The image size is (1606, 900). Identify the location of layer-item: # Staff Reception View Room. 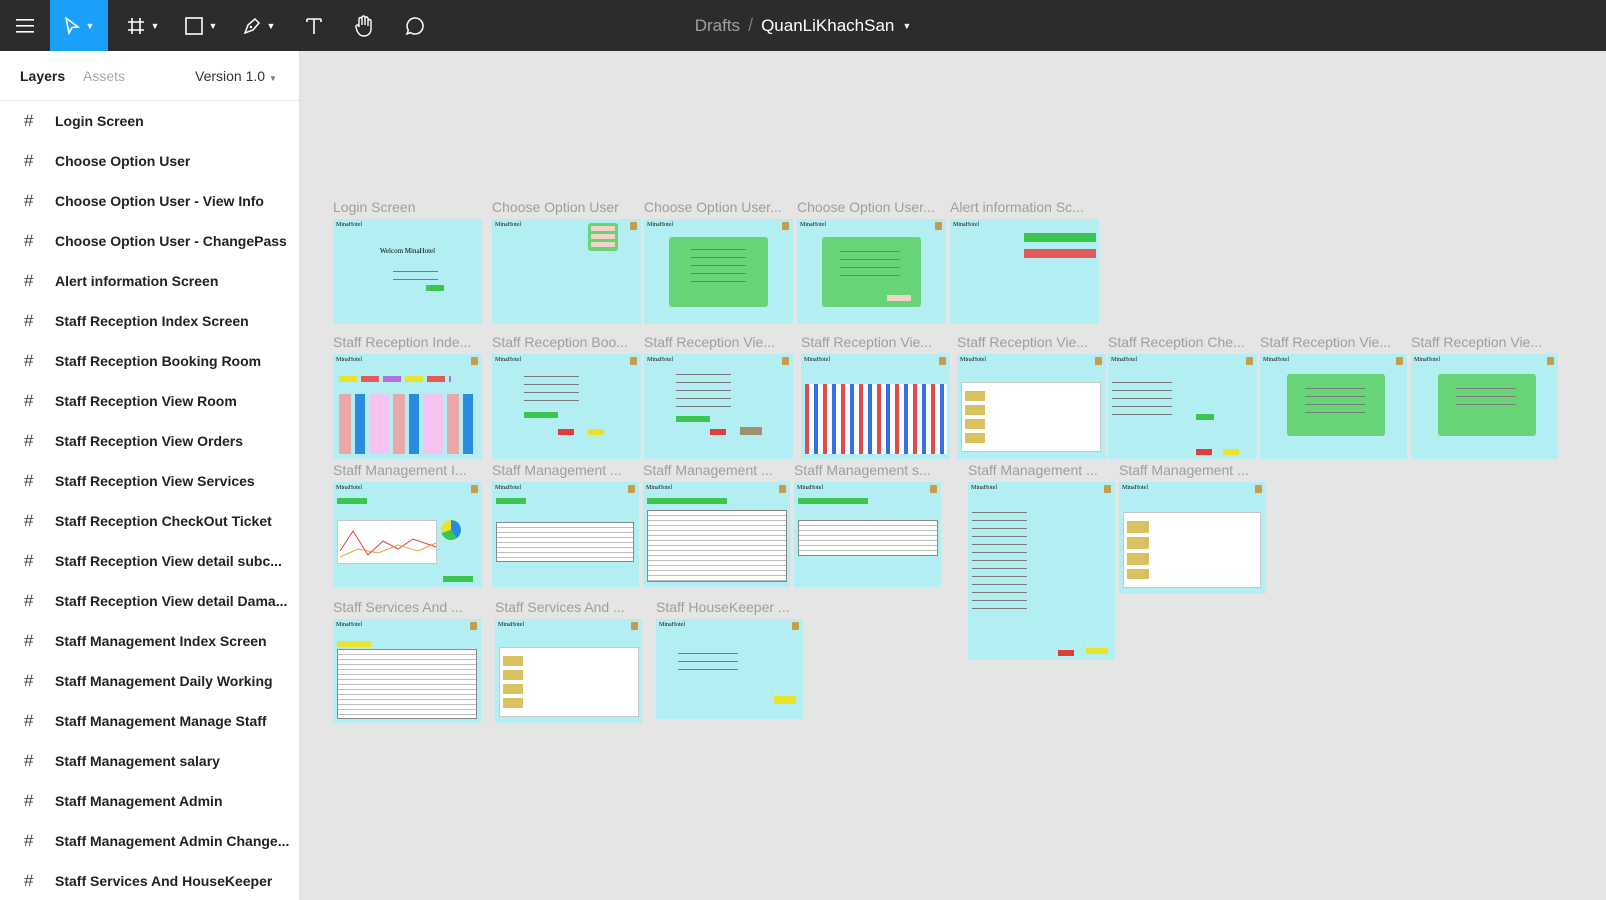
(149, 401).